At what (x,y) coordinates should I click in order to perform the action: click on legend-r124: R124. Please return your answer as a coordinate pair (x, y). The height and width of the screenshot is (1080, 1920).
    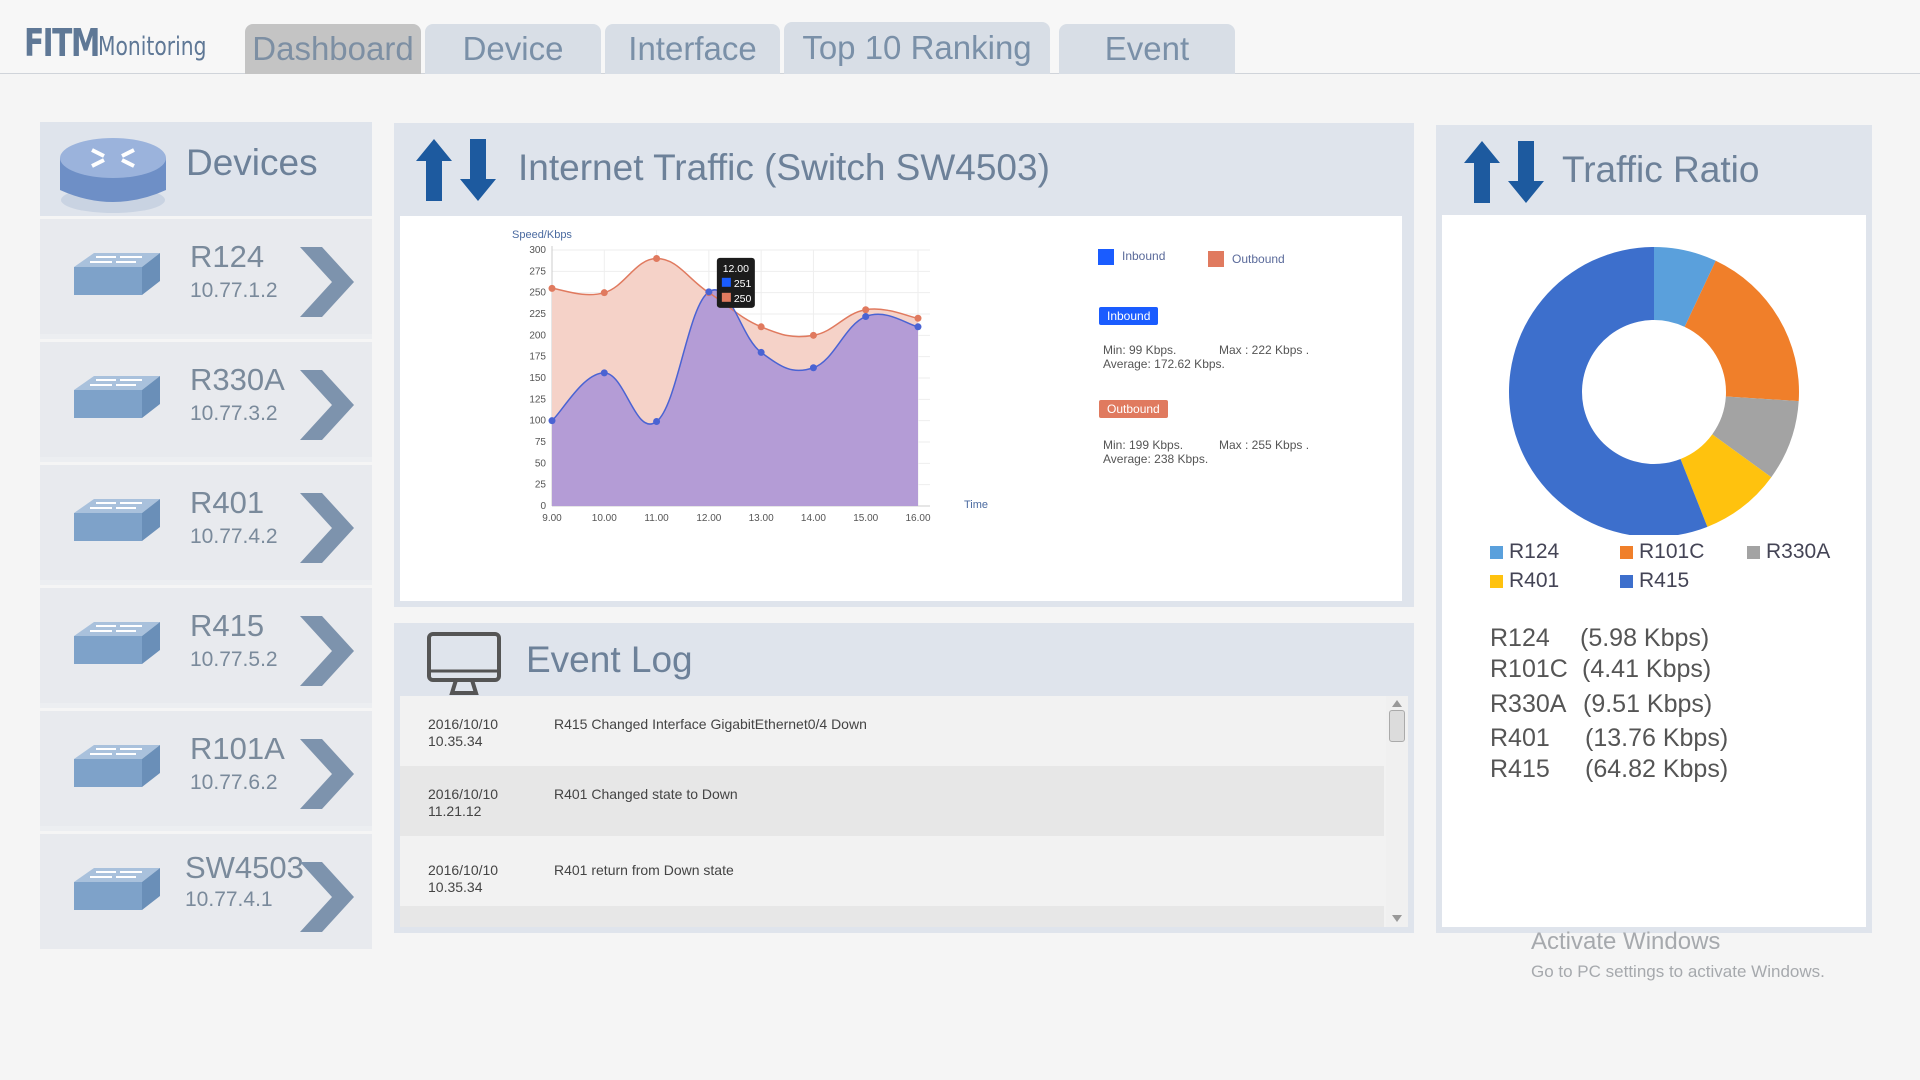
    Looking at the image, I should click on (1524, 552).